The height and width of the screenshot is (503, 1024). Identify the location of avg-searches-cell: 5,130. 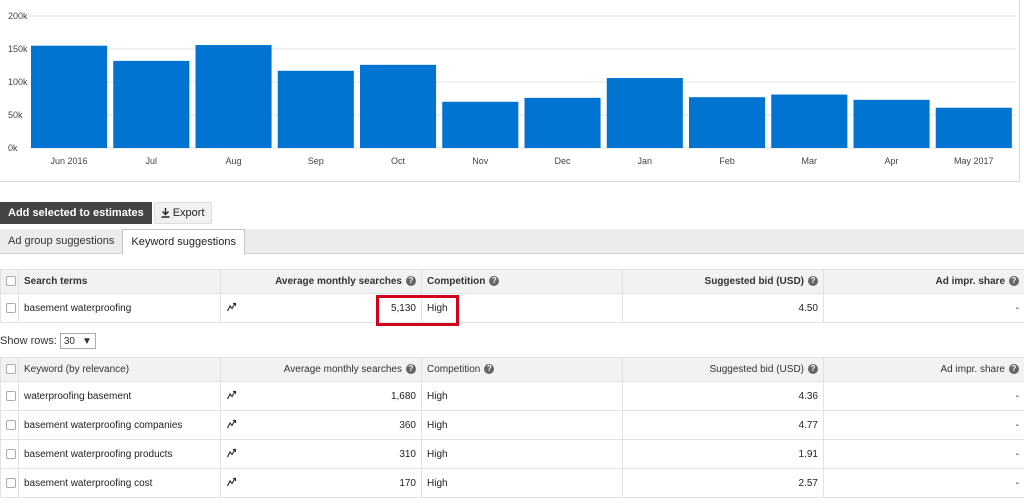
(321, 308).